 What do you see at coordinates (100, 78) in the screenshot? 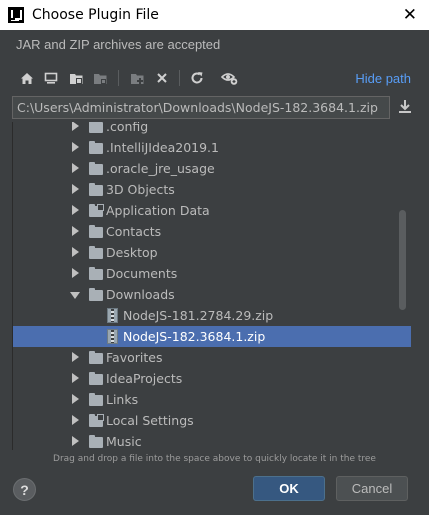
I see `module-folder-icon` at bounding box center [100, 78].